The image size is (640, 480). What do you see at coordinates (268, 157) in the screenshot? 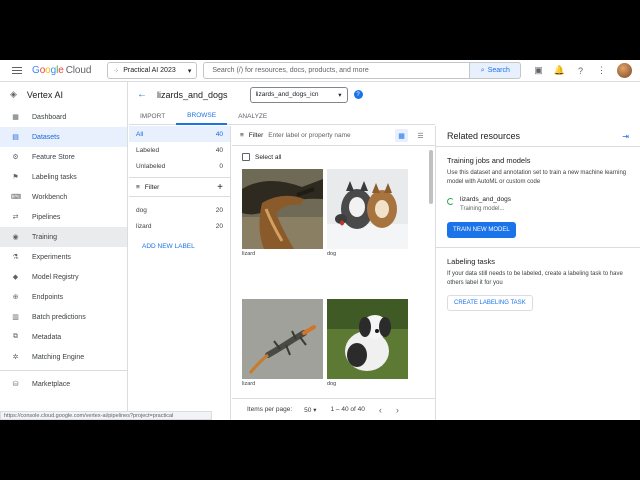
I see `select-all-label: Select all` at bounding box center [268, 157].